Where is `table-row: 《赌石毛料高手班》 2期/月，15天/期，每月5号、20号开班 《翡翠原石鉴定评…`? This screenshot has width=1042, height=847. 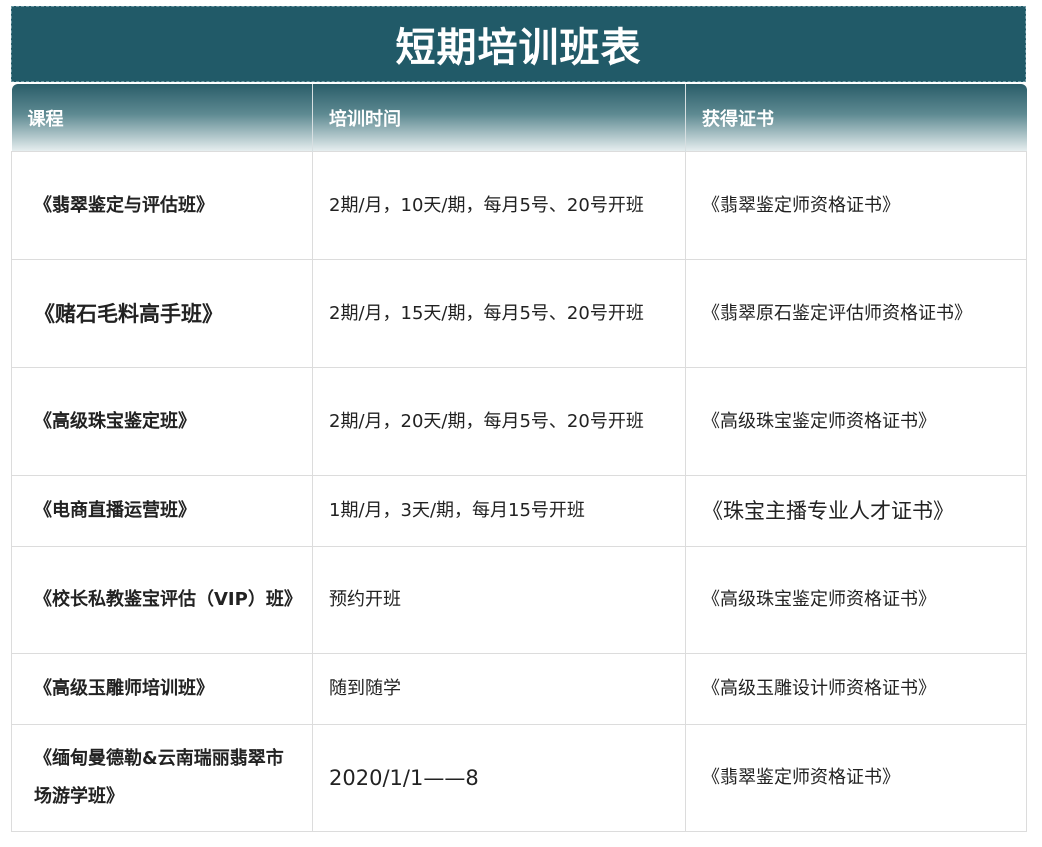
table-row: 《赌石毛料高手班》 2期/月，15天/期，每月5号、20号开班 《翡翠原石鉴定评… is located at coordinates (519, 313).